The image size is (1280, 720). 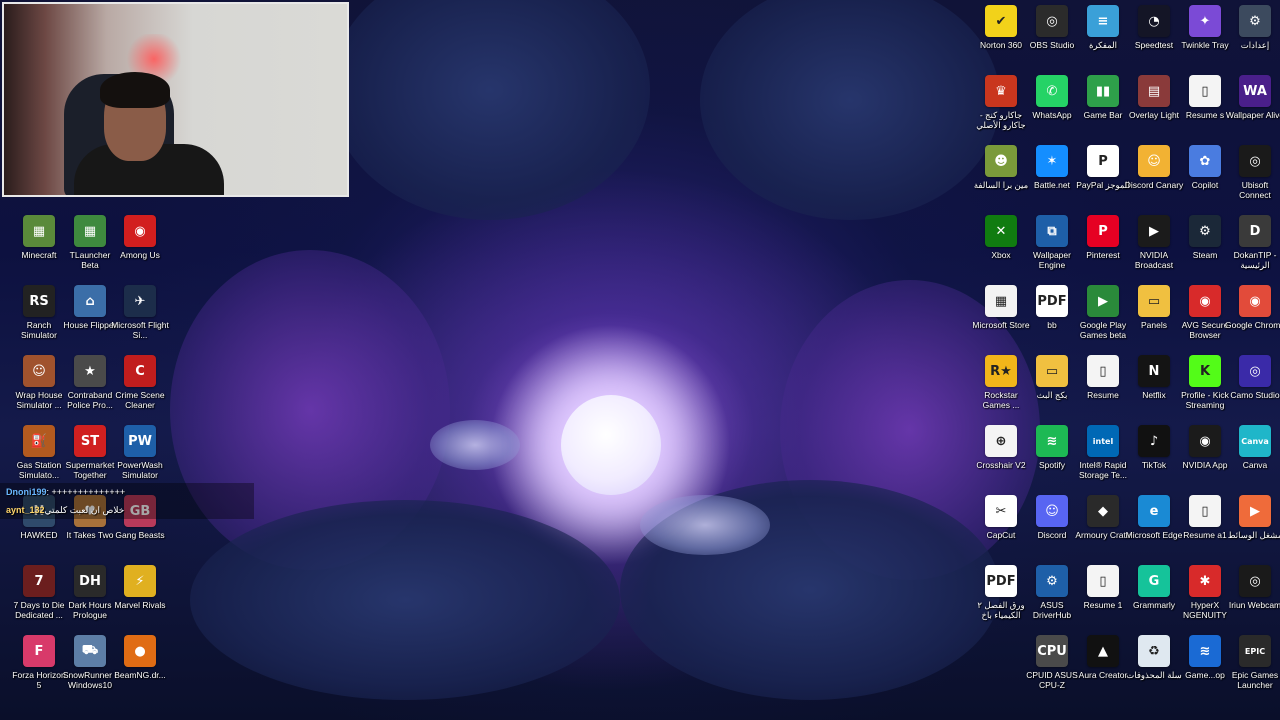 What do you see at coordinates (140, 605) in the screenshot?
I see `shortcut-label: Marvel Rivals` at bounding box center [140, 605].